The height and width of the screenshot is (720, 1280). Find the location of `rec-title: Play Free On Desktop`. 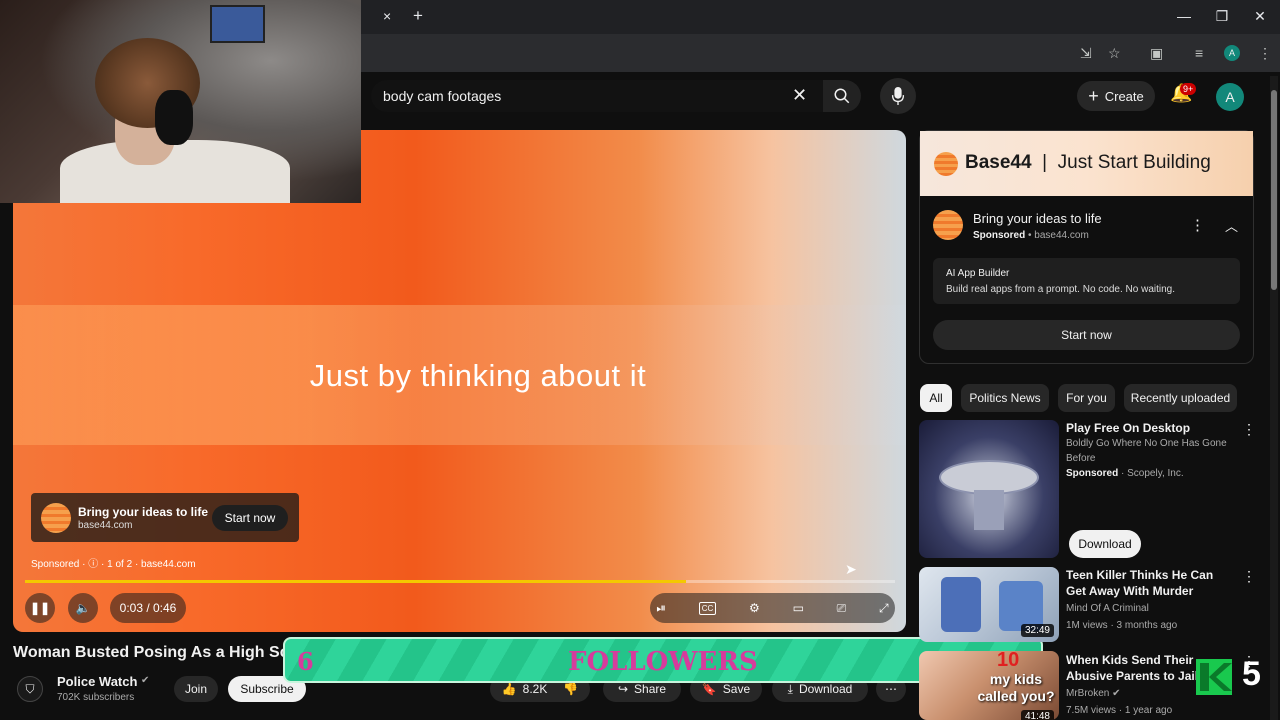

rec-title: Play Free On Desktop is located at coordinates (1151, 428).